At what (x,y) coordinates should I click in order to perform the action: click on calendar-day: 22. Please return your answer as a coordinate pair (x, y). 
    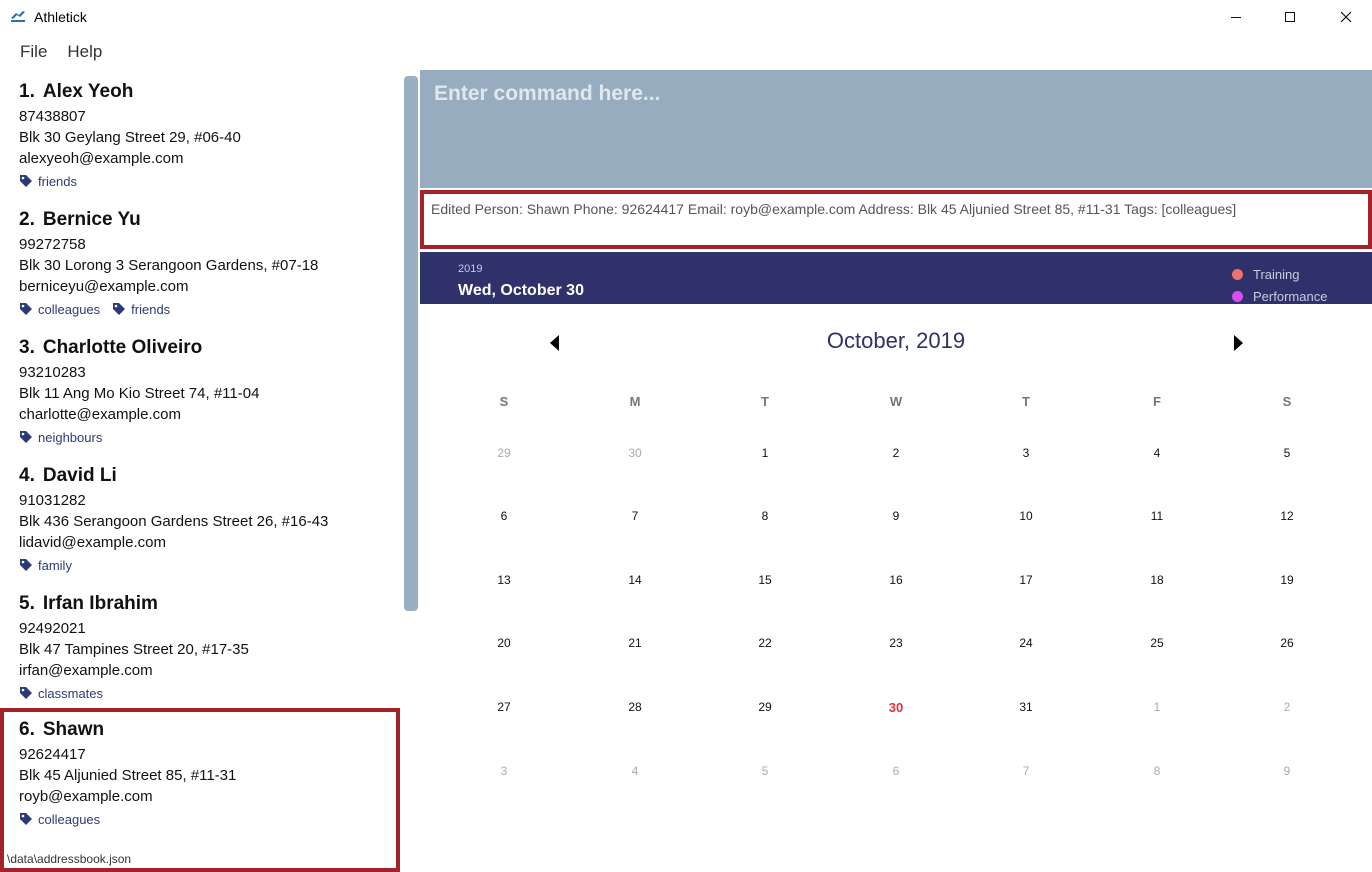
    Looking at the image, I should click on (765, 643).